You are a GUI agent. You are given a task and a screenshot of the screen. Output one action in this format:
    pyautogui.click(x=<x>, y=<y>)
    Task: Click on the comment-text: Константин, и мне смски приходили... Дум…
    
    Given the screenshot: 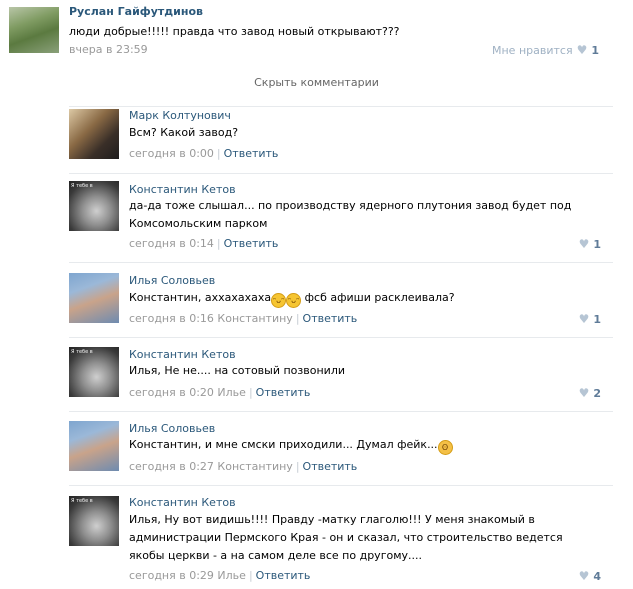 What is the action you would take?
    pyautogui.click(x=364, y=445)
    